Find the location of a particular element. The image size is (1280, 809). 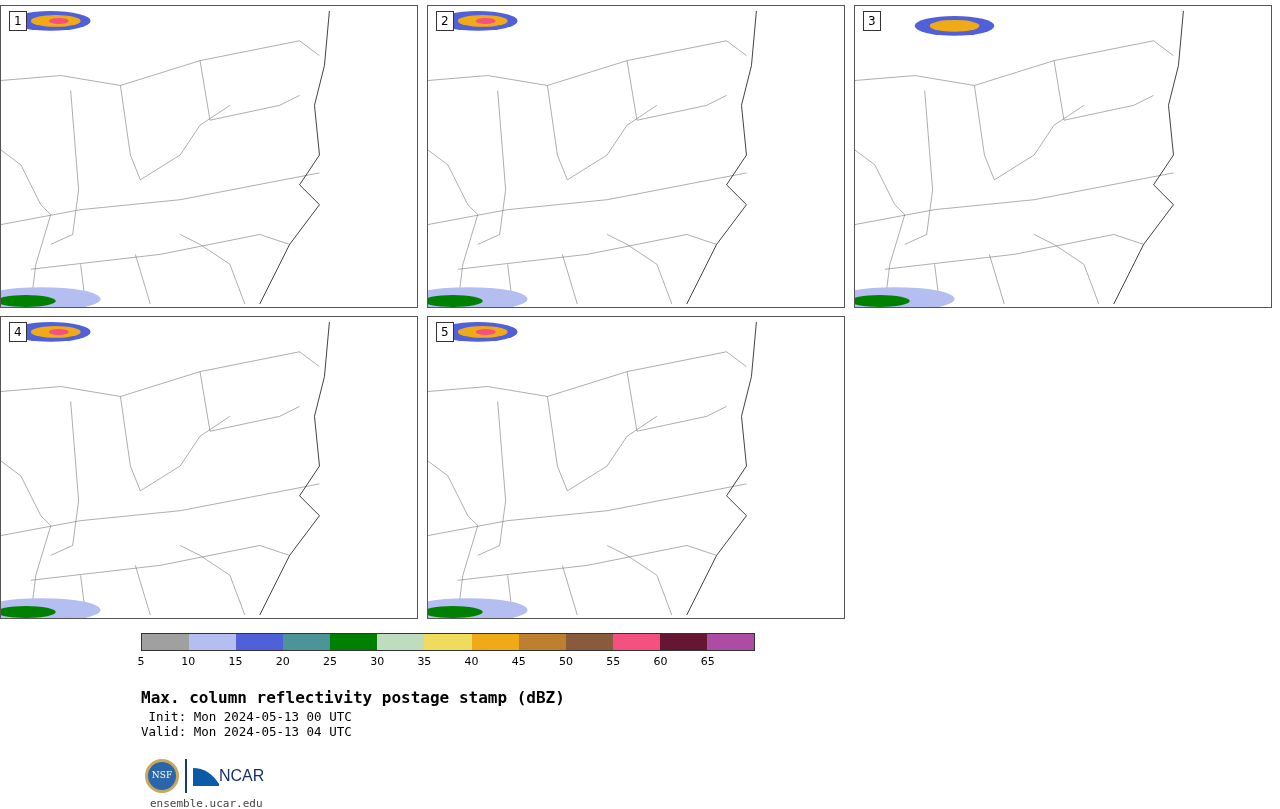

swoosh-icon is located at coordinates (206, 776).